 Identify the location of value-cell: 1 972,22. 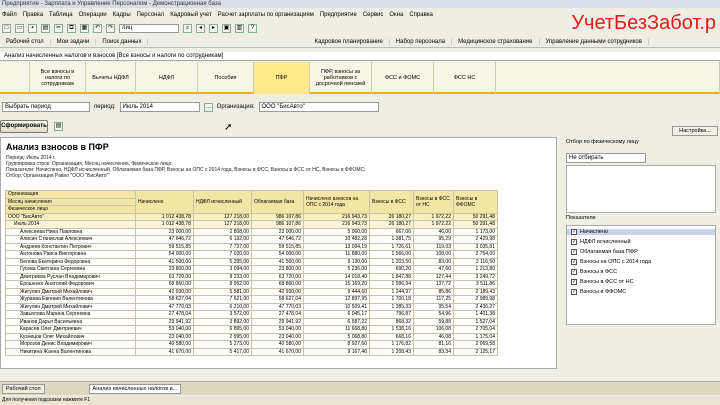
(433, 216).